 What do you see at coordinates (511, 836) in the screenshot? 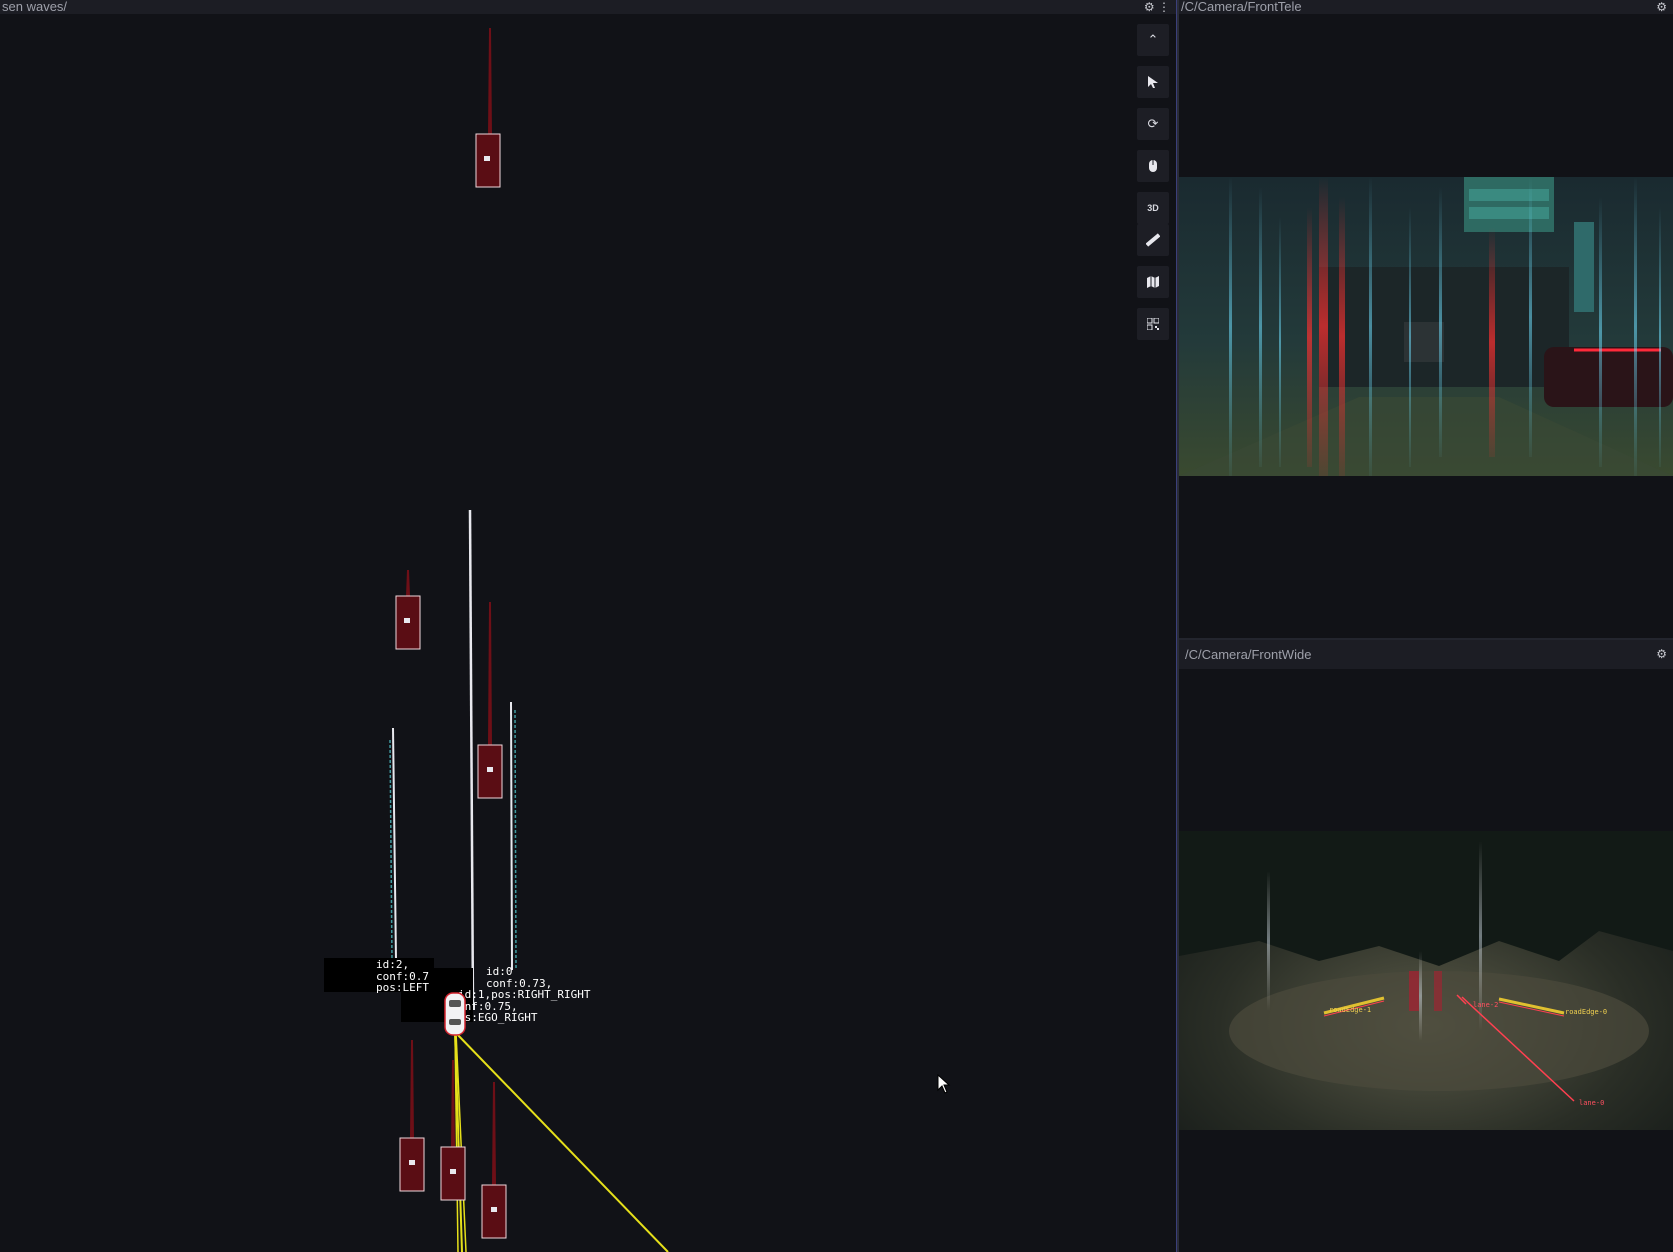
I see `lane-line-right` at bounding box center [511, 836].